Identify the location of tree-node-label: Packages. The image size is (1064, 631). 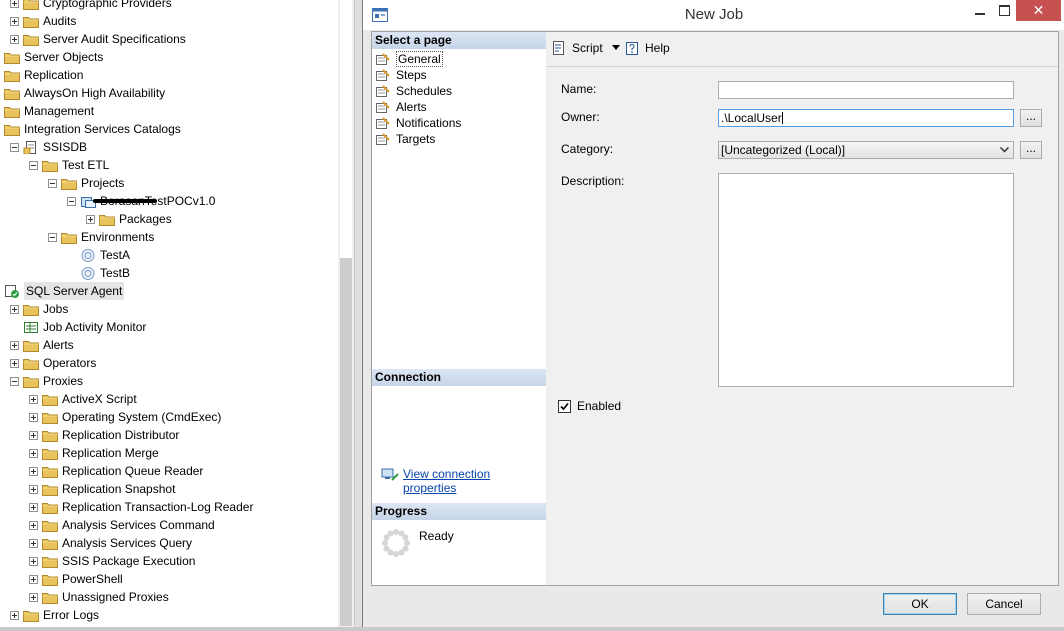
(145, 219).